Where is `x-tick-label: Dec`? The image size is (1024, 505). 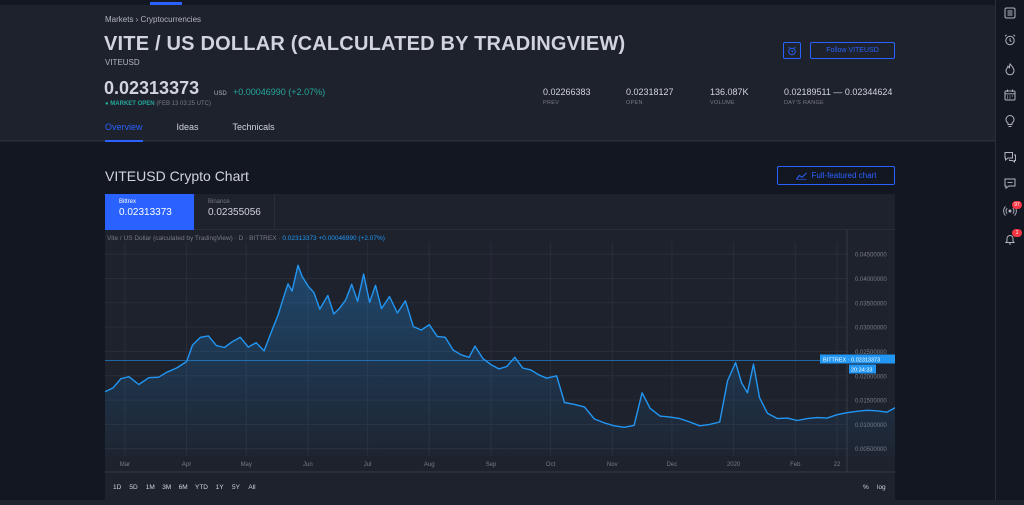
x-tick-label: Dec is located at coordinates (672, 465).